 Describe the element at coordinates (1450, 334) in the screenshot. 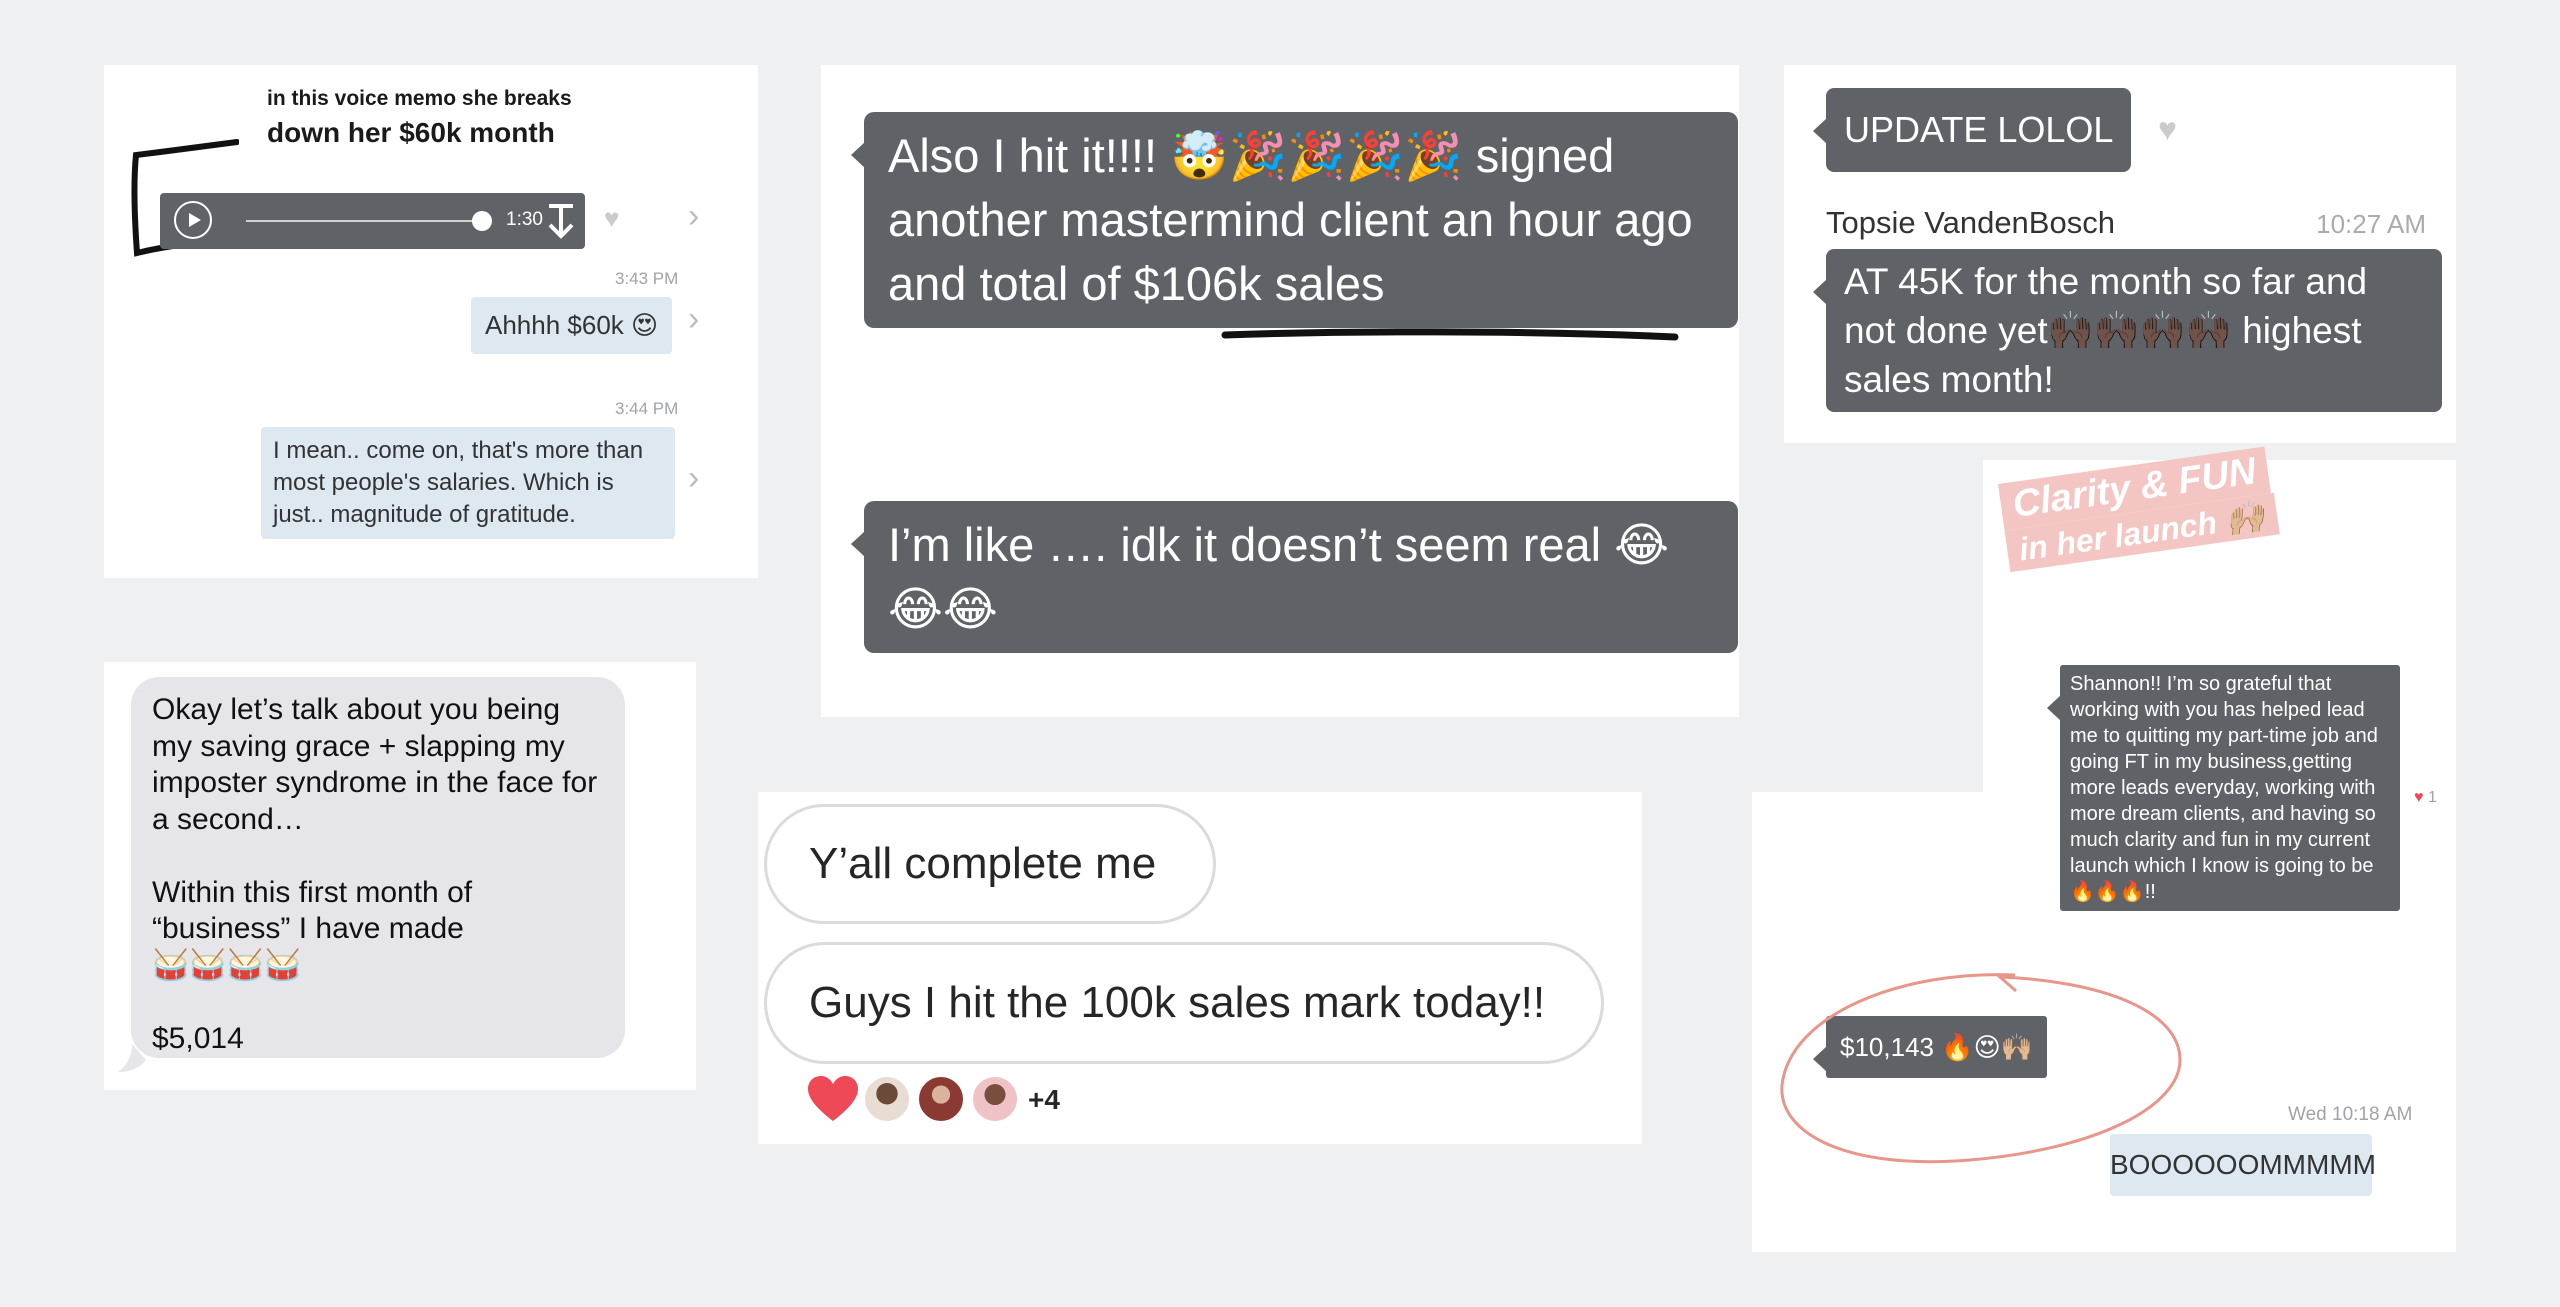

I see `underline-annotation` at that location.